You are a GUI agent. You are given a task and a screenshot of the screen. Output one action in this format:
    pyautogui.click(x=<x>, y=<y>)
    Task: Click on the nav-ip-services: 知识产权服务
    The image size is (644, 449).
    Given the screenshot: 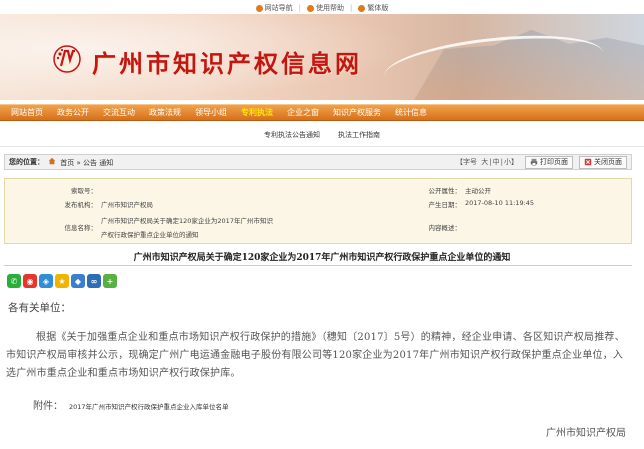 What is the action you would take?
    pyautogui.click(x=357, y=112)
    